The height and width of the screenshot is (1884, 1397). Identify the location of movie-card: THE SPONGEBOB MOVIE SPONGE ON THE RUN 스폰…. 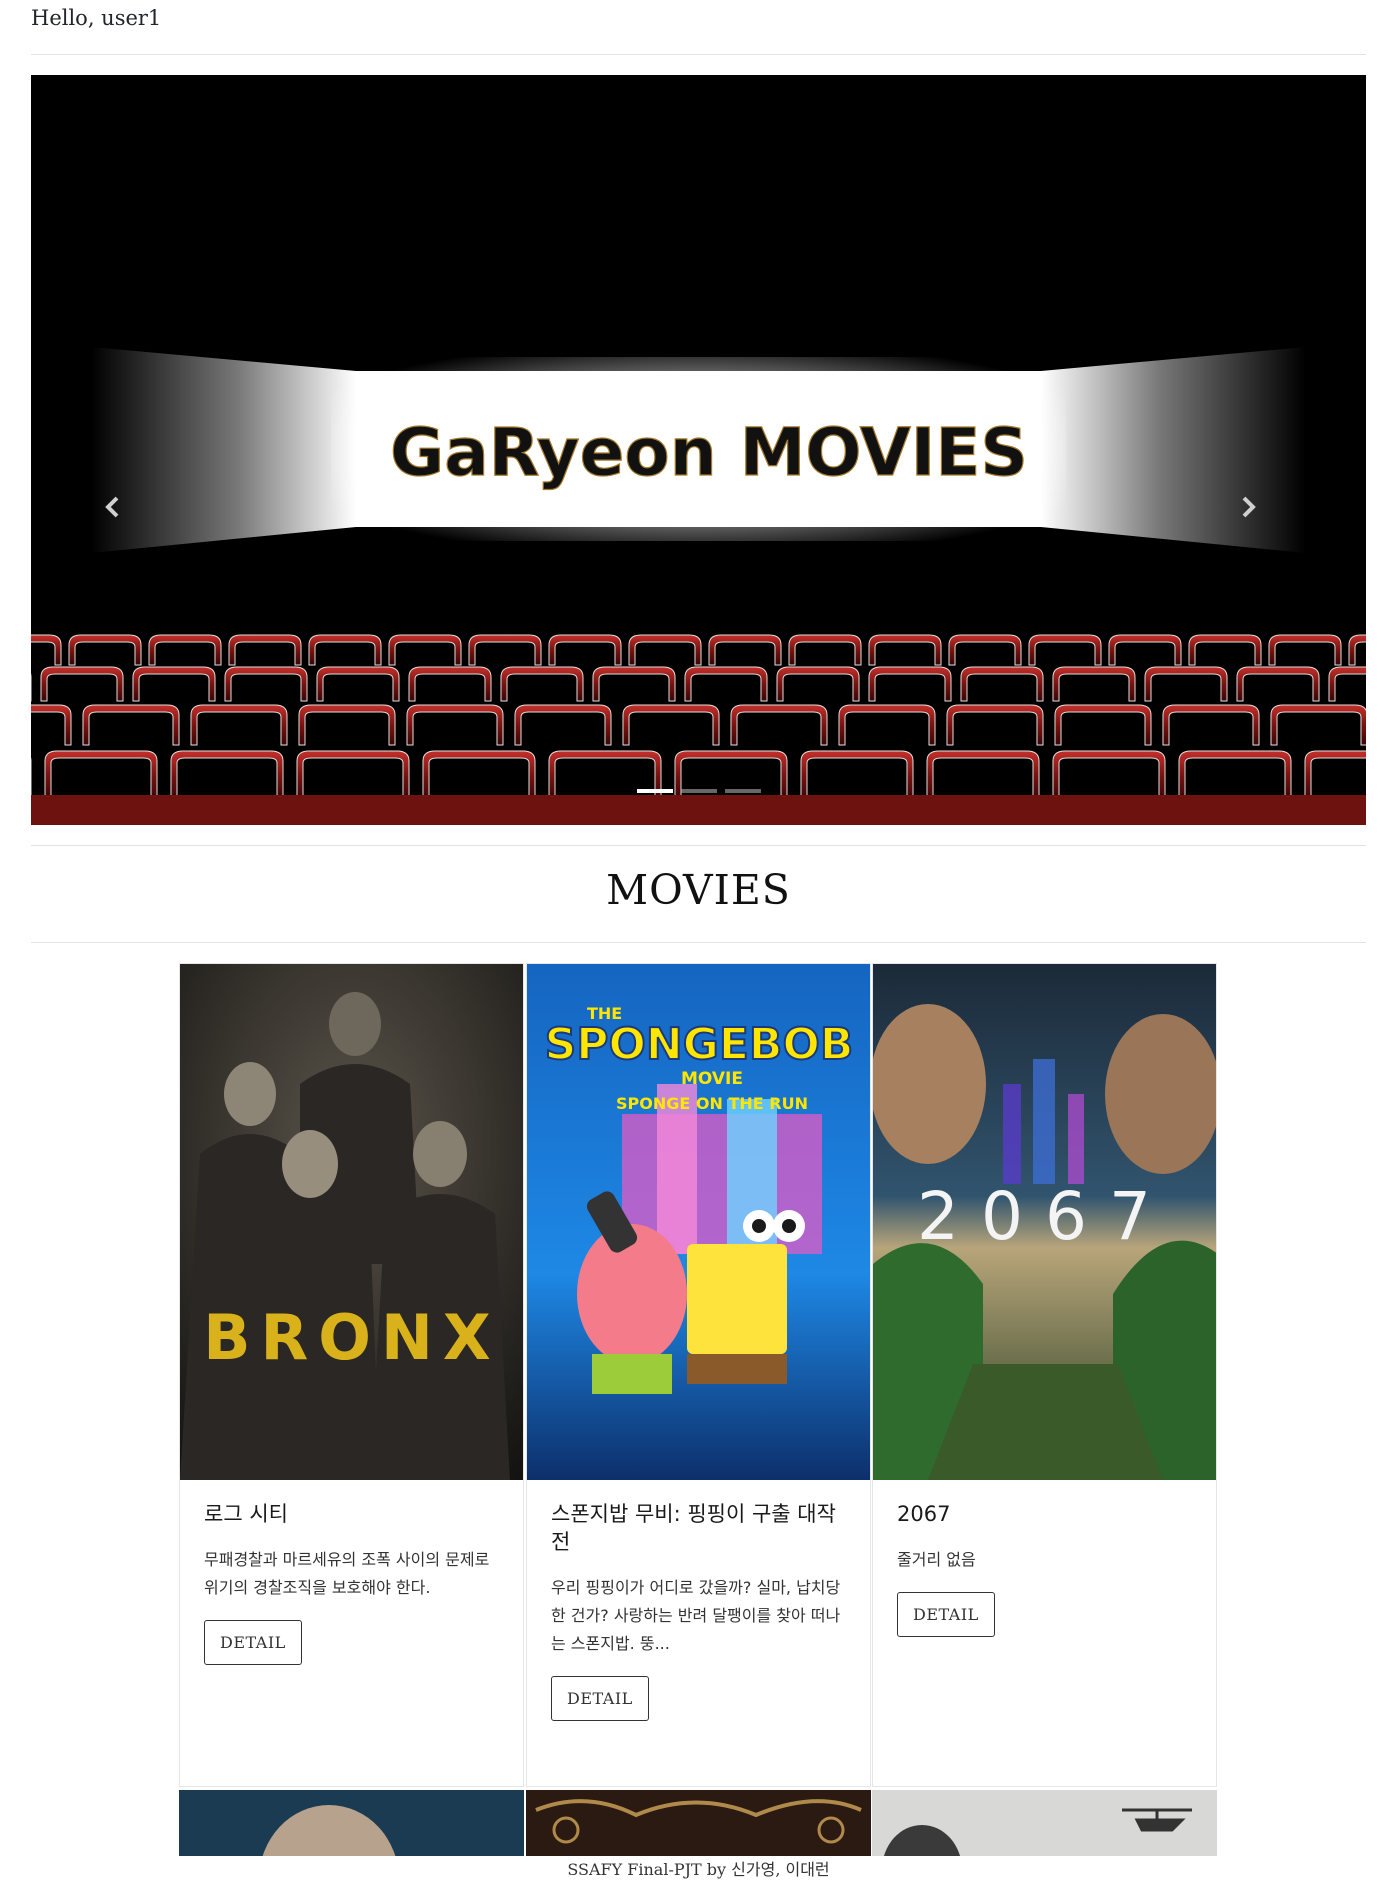
(698, 1375).